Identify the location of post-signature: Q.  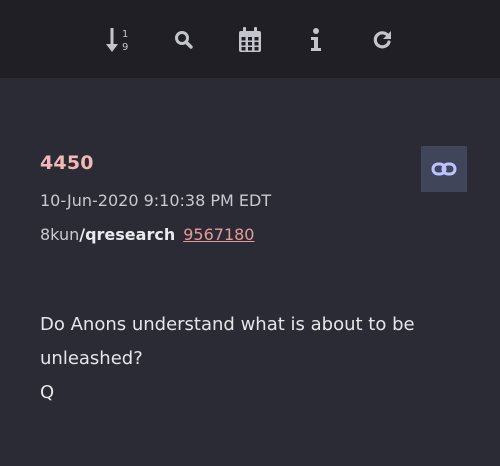
(47, 392).